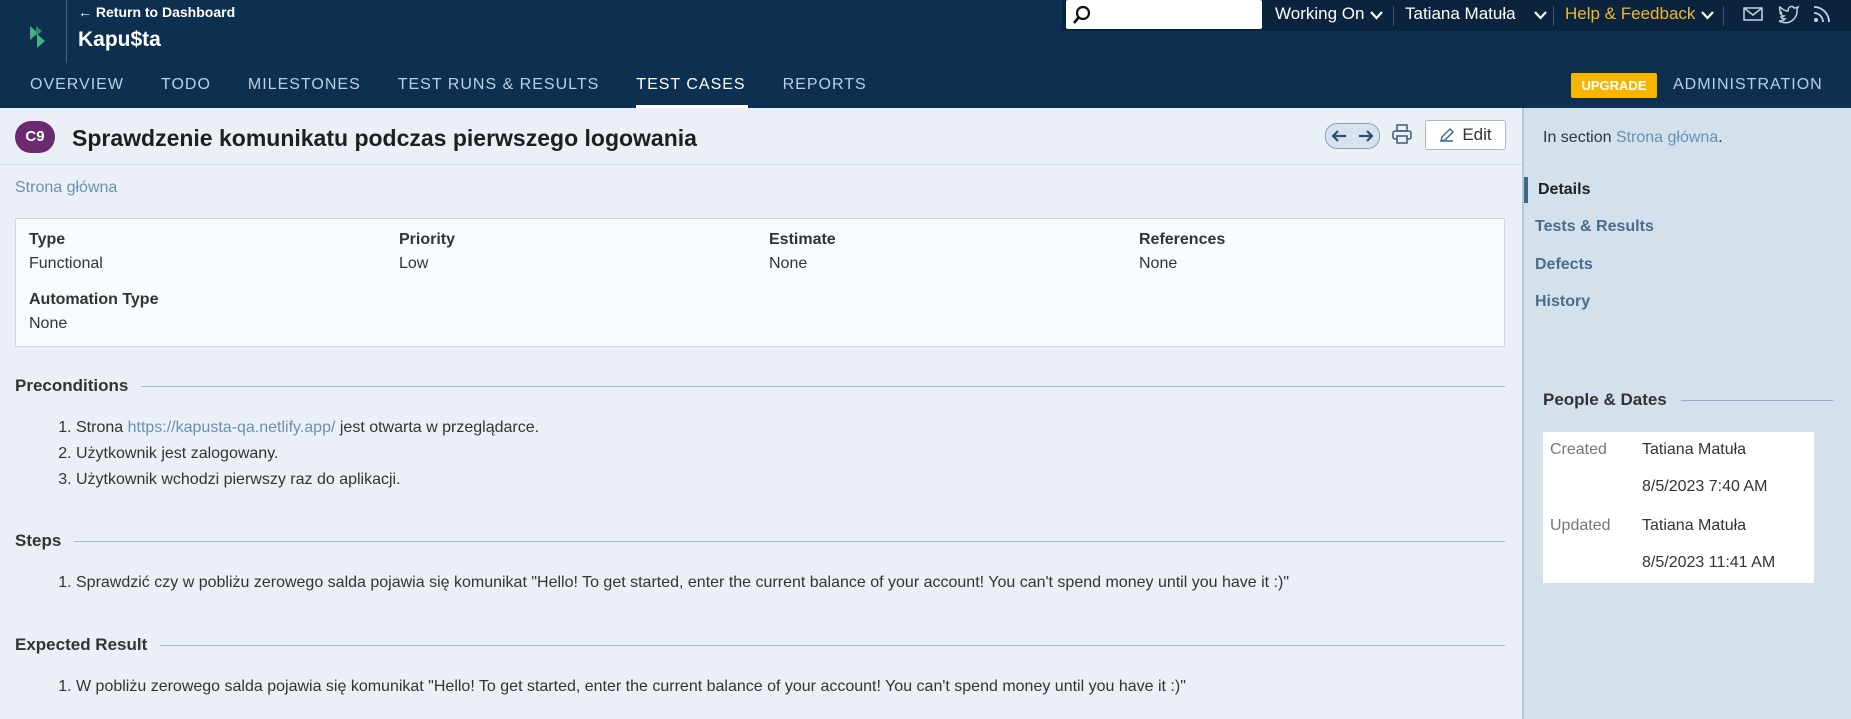 The height and width of the screenshot is (719, 1851). Describe the element at coordinates (119, 40) in the screenshot. I see `project-name: Kapu$ta` at that location.